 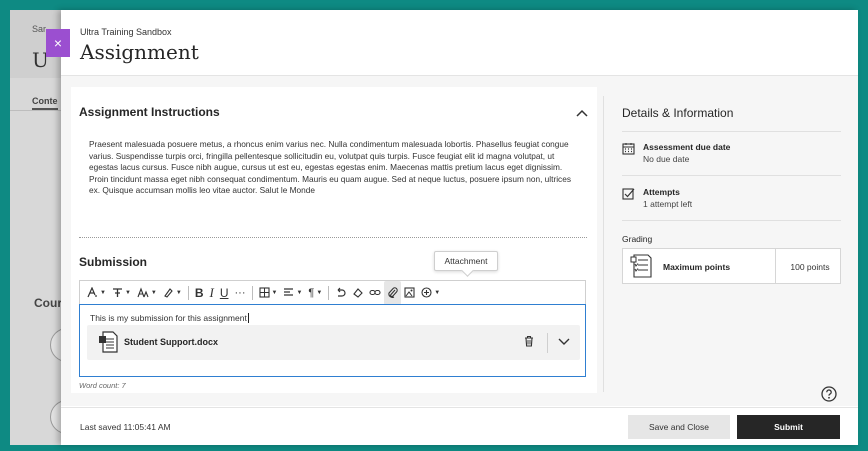 What do you see at coordinates (679, 427) in the screenshot?
I see `save-and-close-button: Save and Close` at bounding box center [679, 427].